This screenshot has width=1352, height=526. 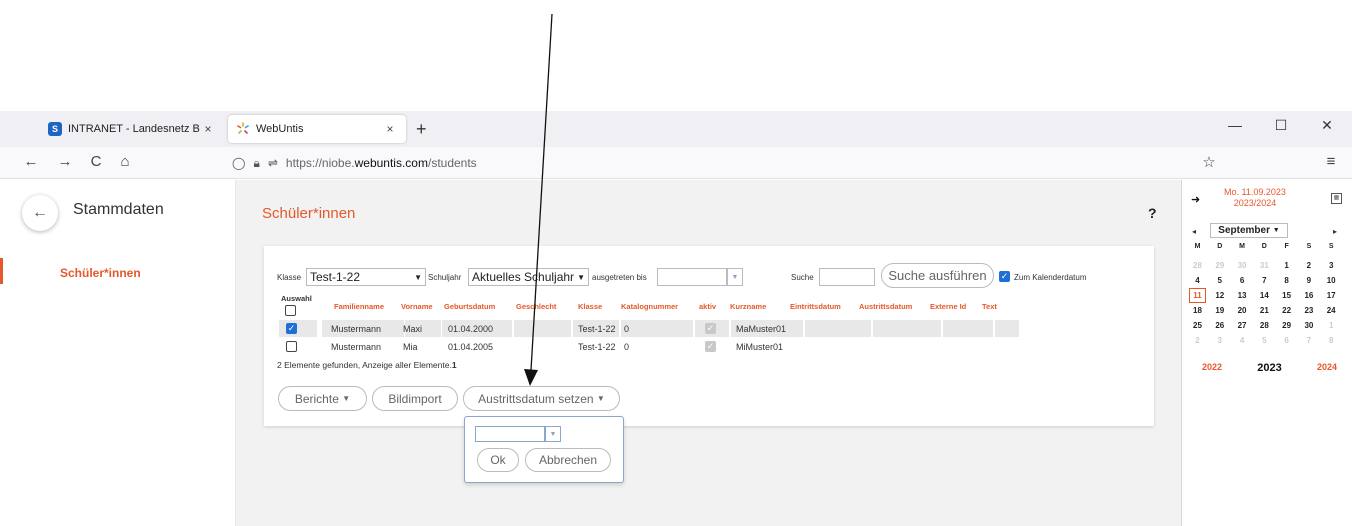 I want to click on month-select: September ▼, so click(x=1249, y=230).